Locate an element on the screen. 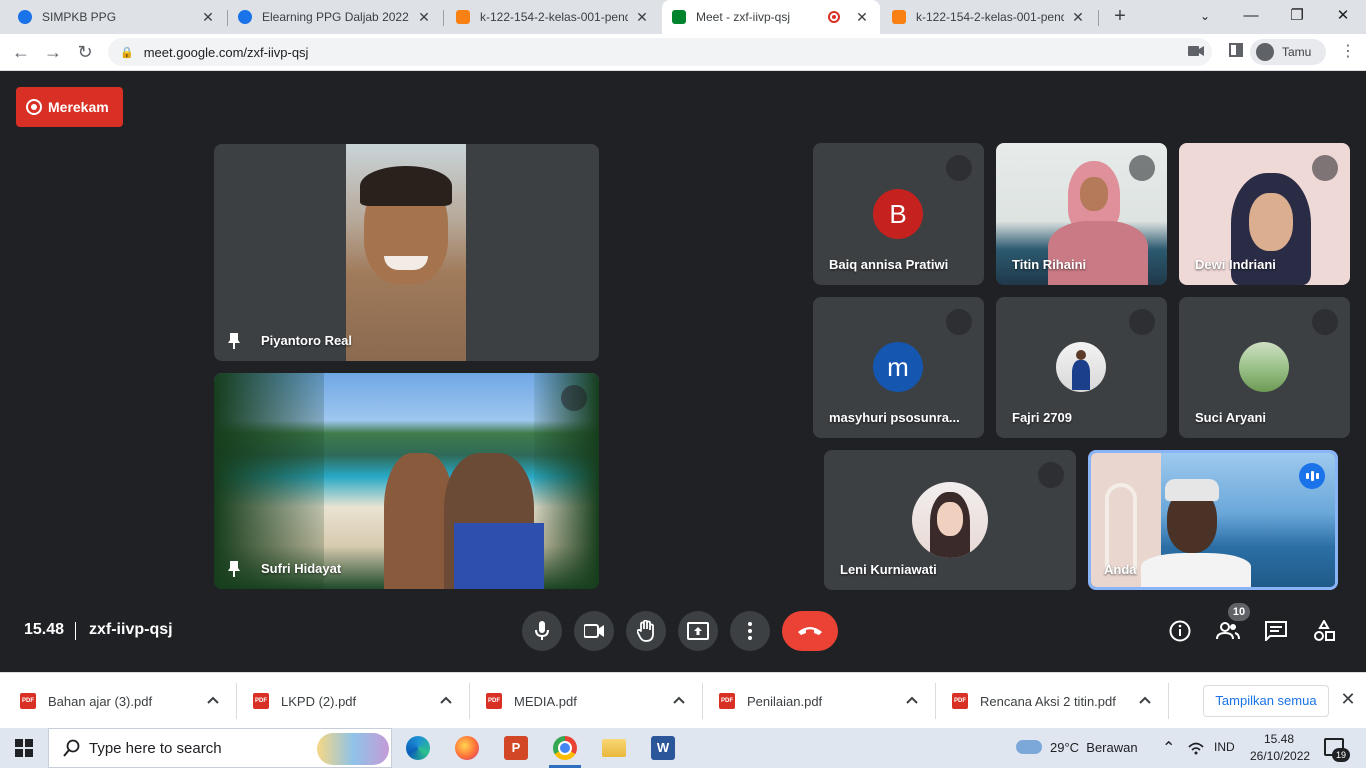  tab-meet: Meet - zxf-iivp-qsj ✕ is located at coordinates (771, 17).